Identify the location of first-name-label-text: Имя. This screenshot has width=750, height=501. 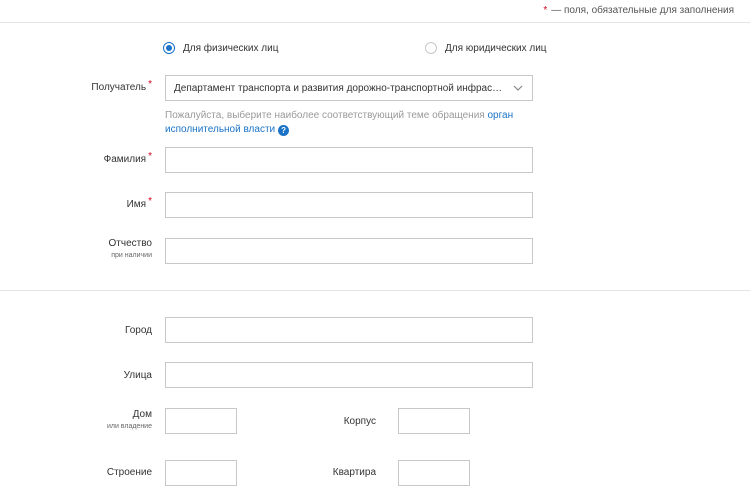
(136, 204).